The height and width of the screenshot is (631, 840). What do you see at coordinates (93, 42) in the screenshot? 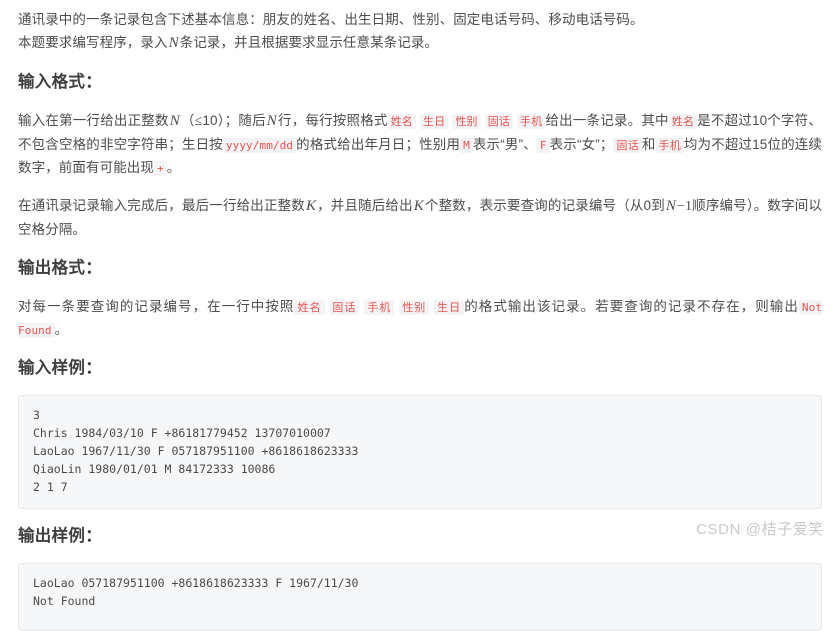
I see `intro-line-2-prefix: 本题要求编写程序，录入` at bounding box center [93, 42].